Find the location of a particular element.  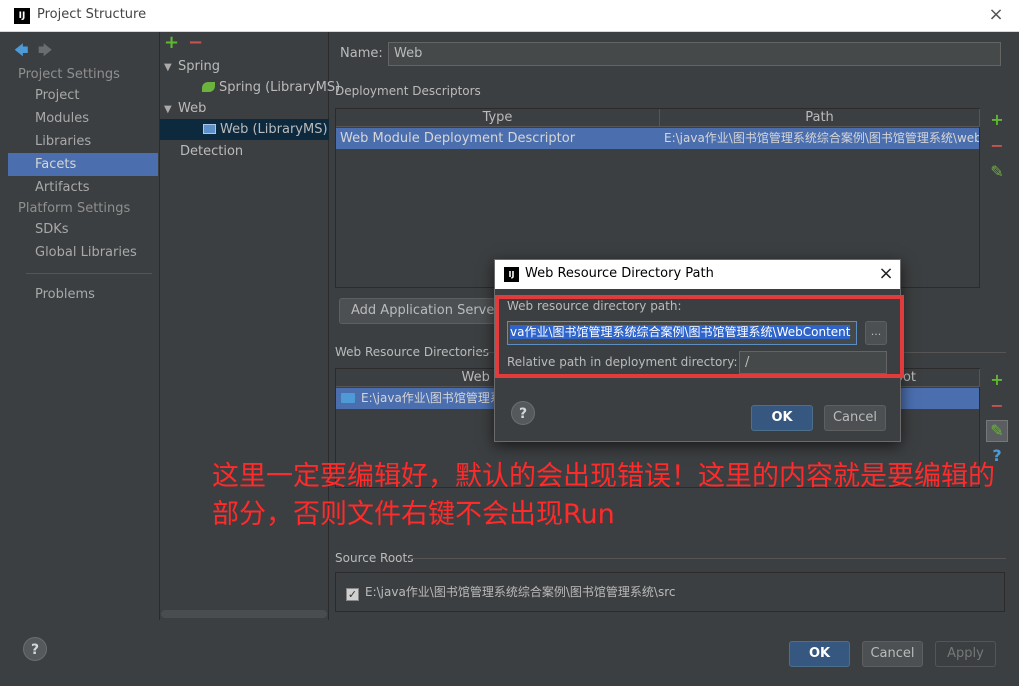

section-divider is located at coordinates (707, 558).